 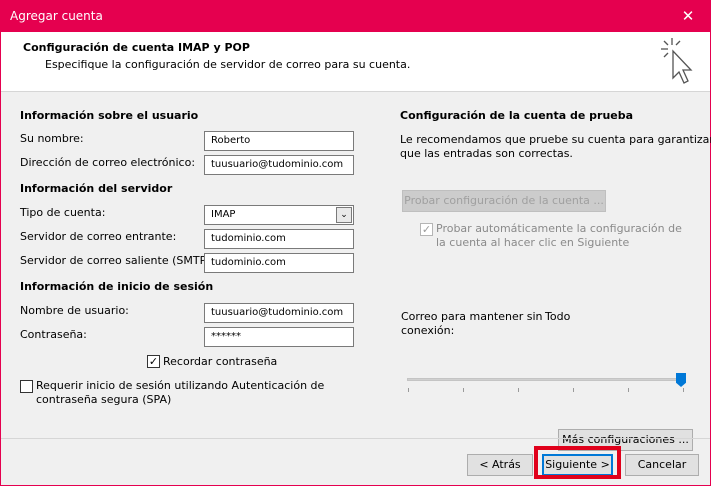 What do you see at coordinates (486, 153) in the screenshot?
I see `test-desc-line2: que las entradas son correctas.` at bounding box center [486, 153].